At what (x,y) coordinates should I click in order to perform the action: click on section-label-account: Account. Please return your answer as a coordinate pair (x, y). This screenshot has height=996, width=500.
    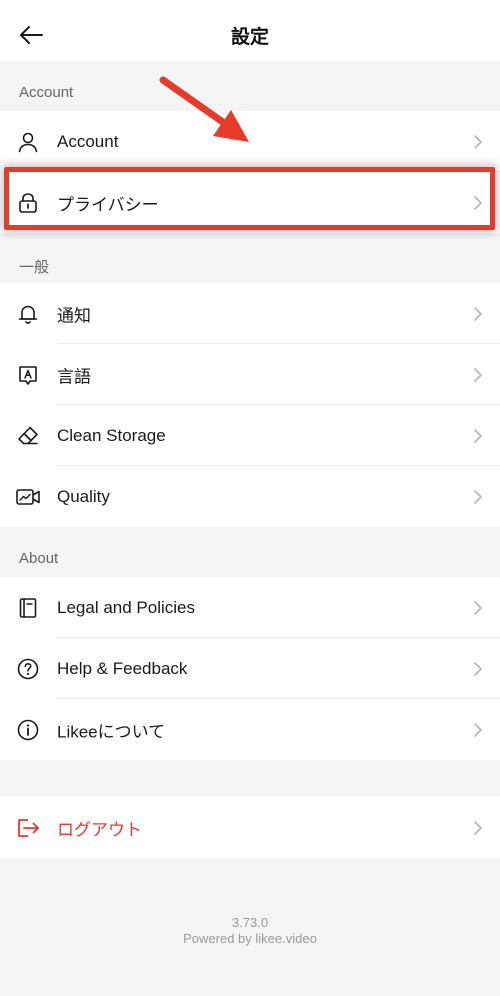
    Looking at the image, I should click on (46, 92).